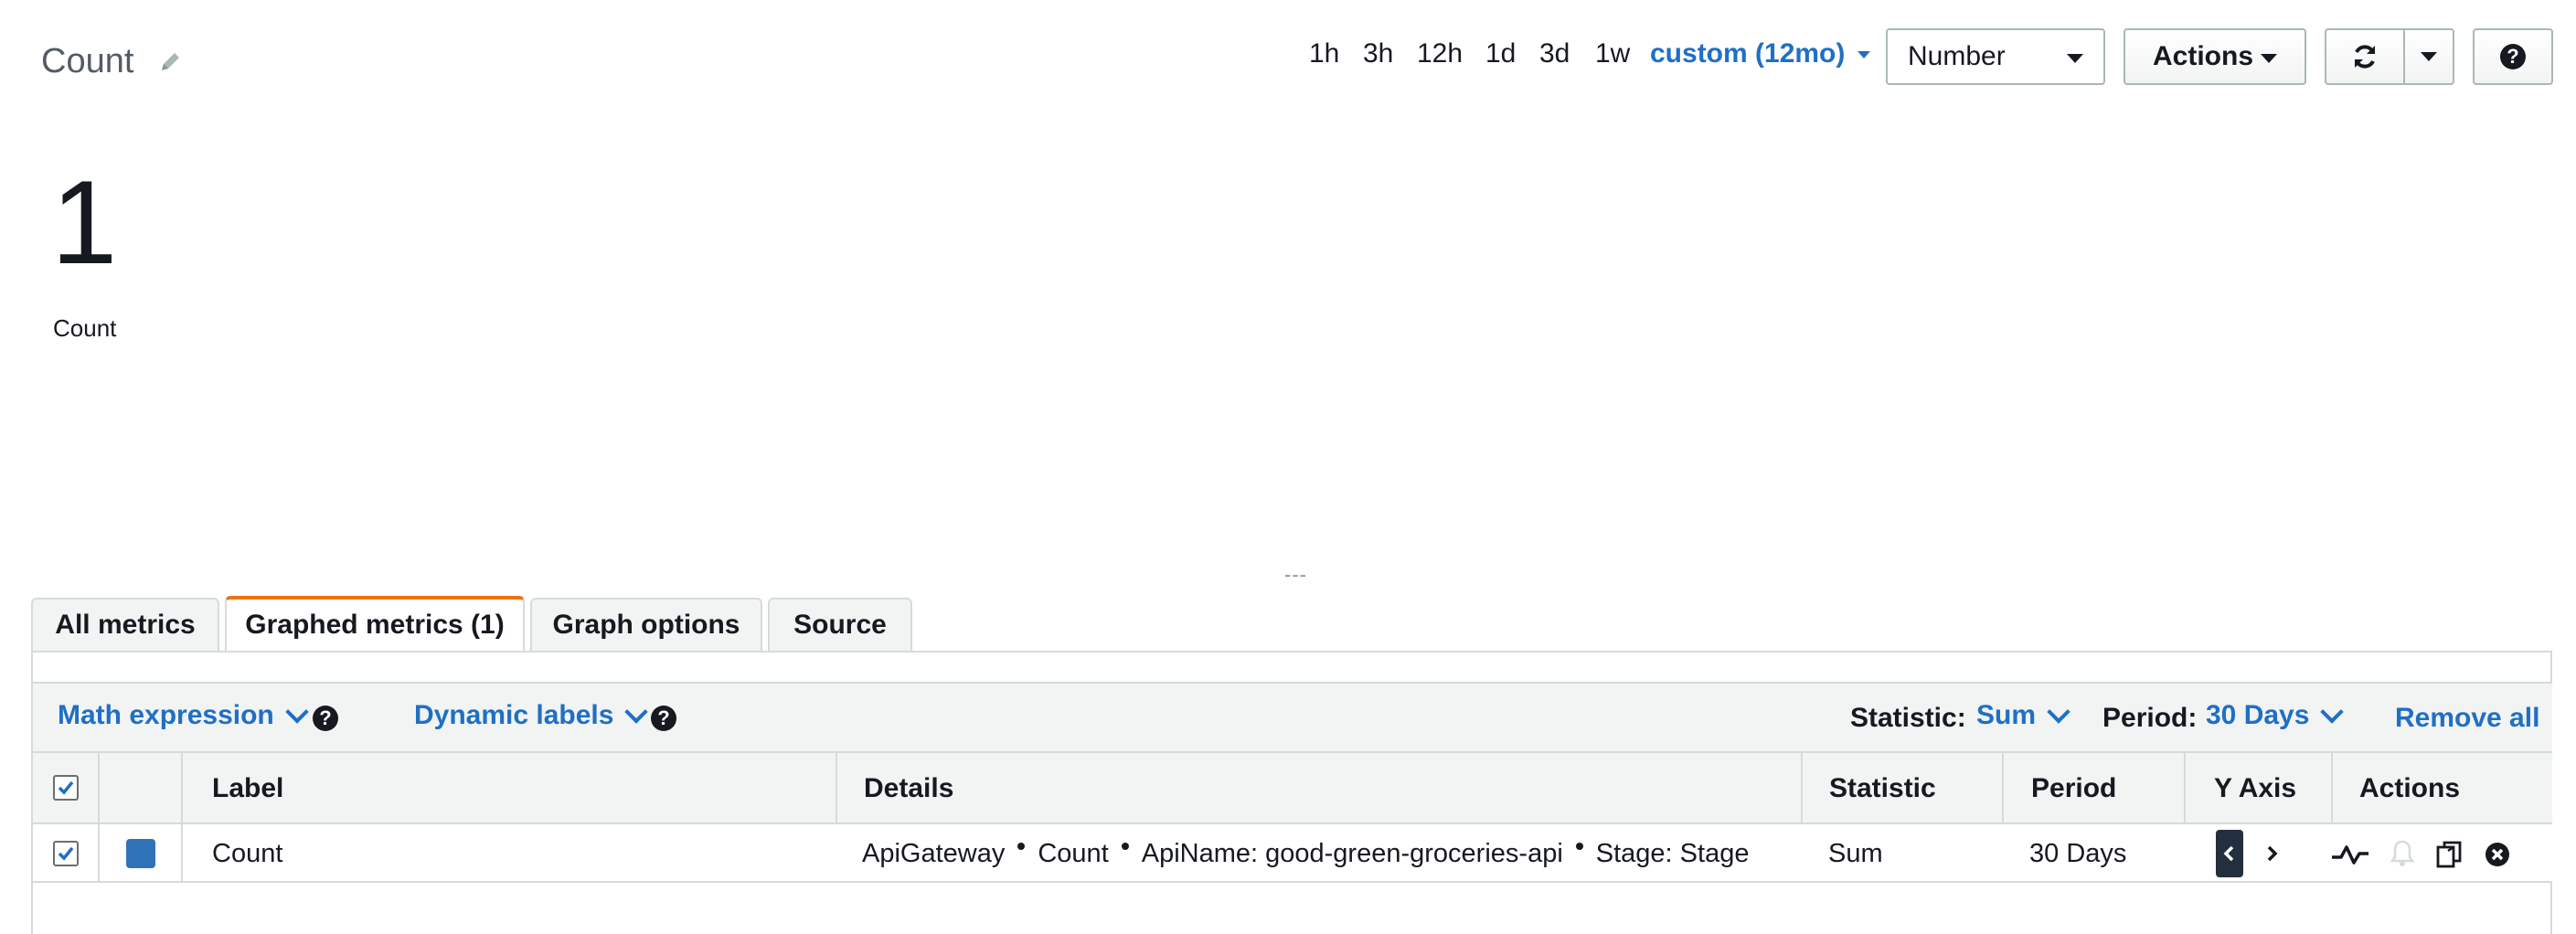  Describe the element at coordinates (140, 854) in the screenshot. I see `series-color-swatch` at that location.